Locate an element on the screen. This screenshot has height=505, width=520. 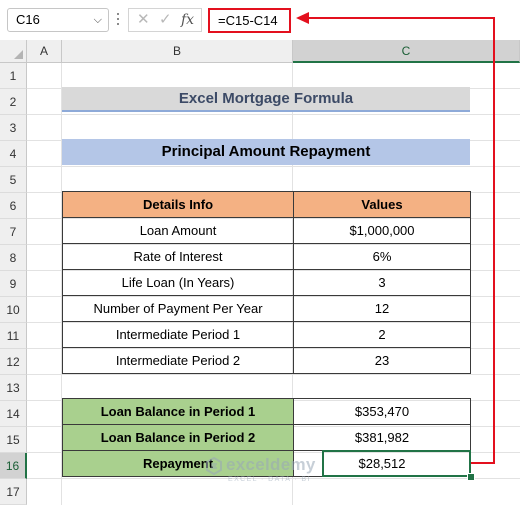
row-header-5: 5 is located at coordinates (13, 180).